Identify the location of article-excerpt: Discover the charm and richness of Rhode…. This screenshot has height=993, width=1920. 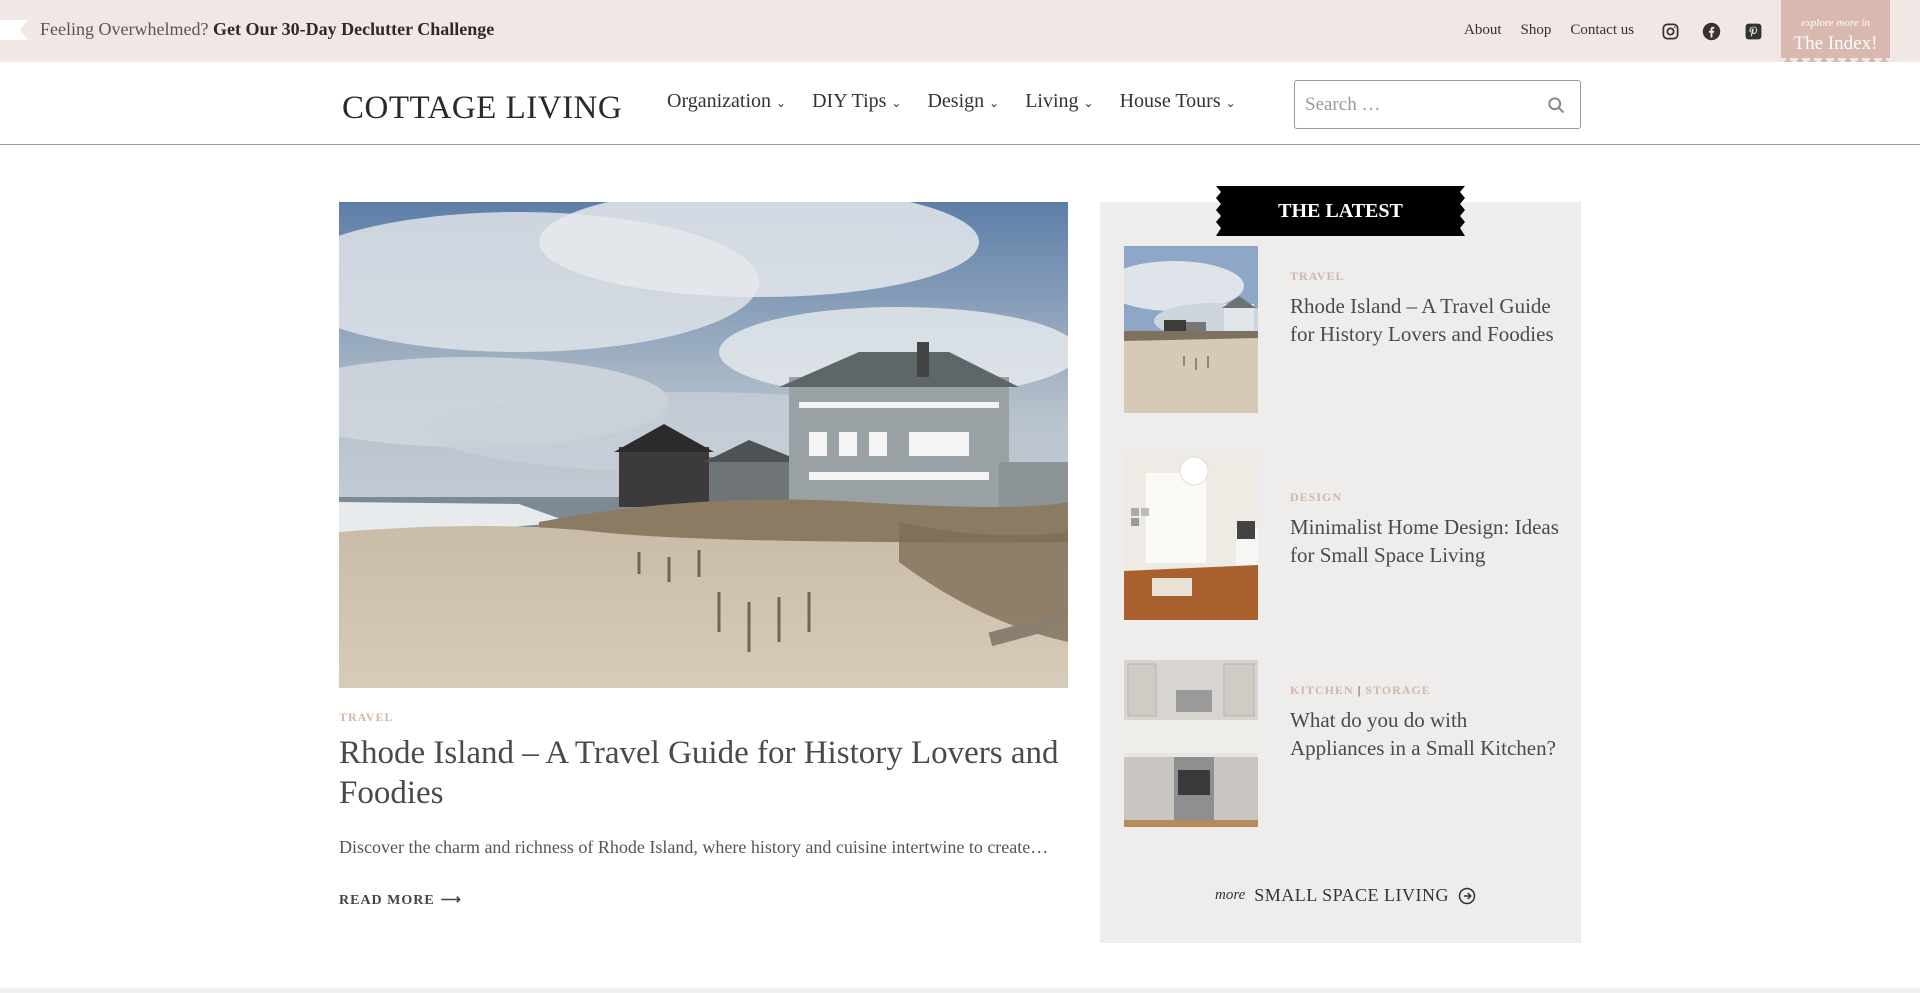
(694, 847).